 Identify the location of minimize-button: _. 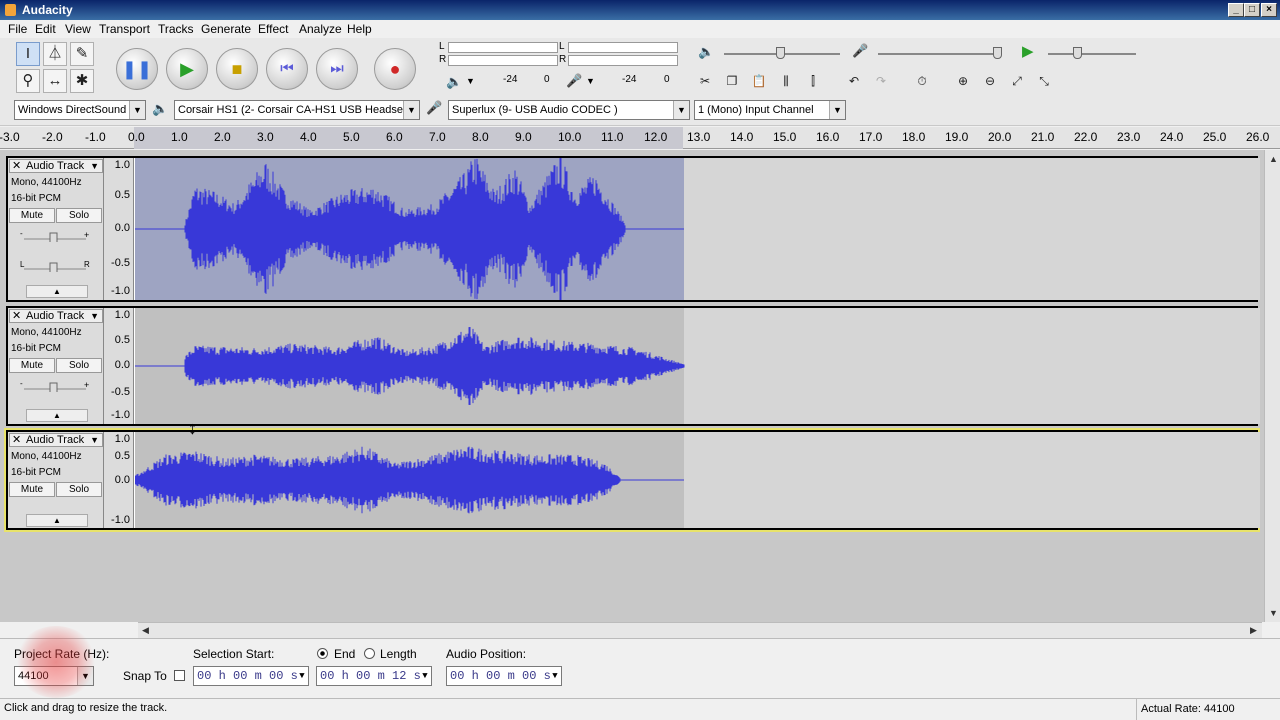
(1236, 10).